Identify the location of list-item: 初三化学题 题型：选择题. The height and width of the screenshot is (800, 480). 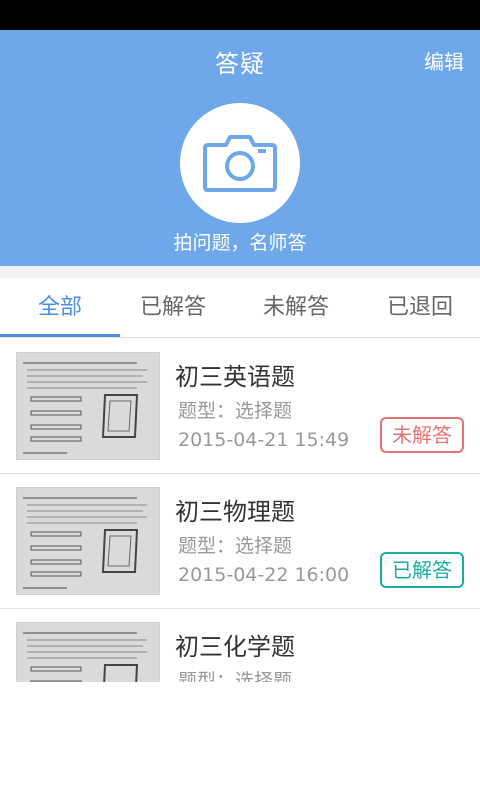
(240, 645).